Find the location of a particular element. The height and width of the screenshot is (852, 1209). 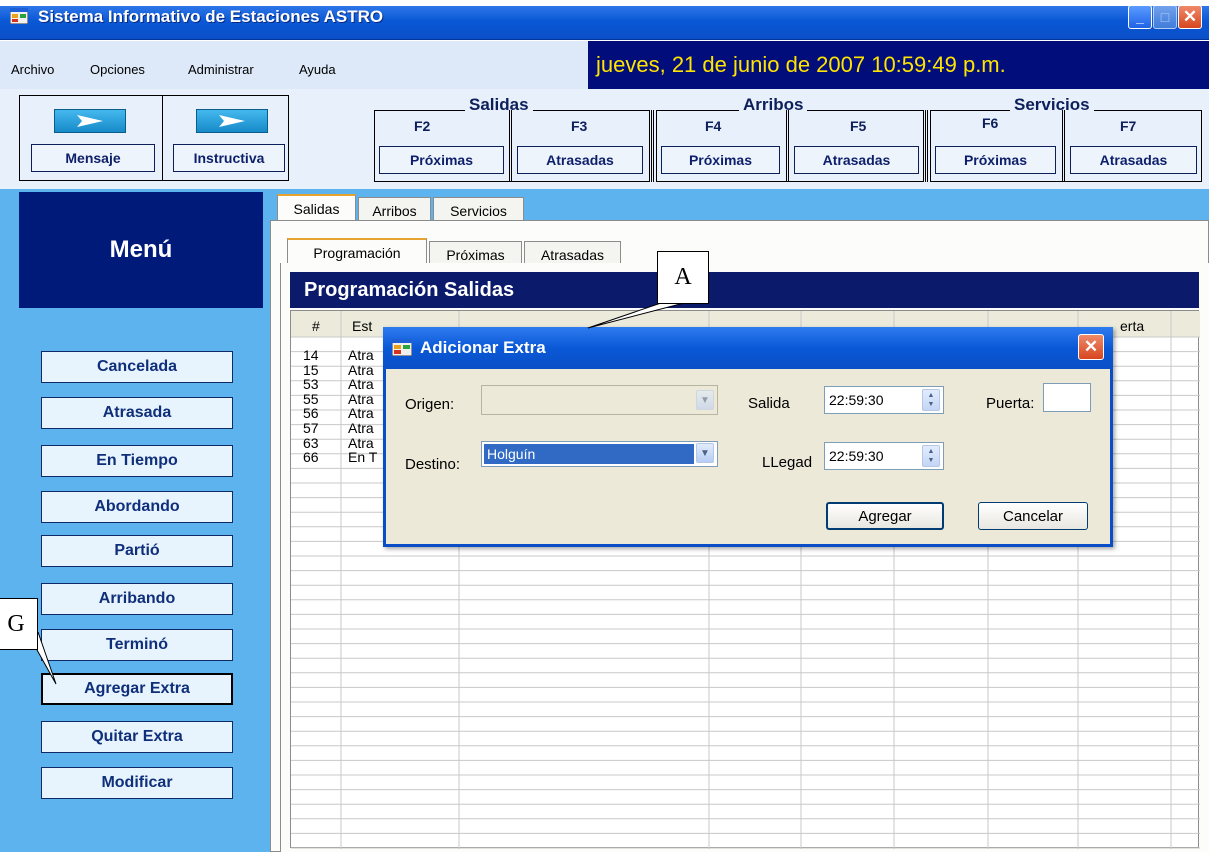

callout-a: A is located at coordinates (683, 277).